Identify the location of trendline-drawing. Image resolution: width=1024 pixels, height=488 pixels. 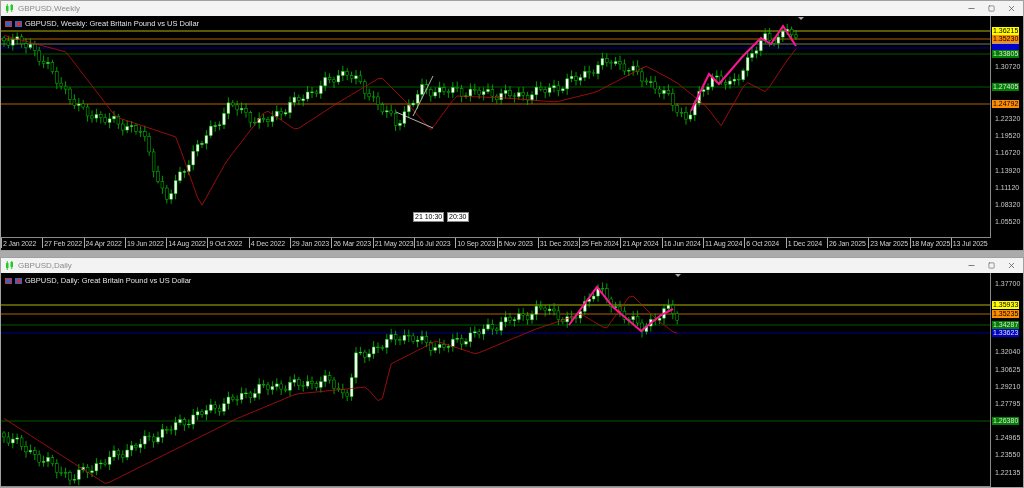
(414, 102).